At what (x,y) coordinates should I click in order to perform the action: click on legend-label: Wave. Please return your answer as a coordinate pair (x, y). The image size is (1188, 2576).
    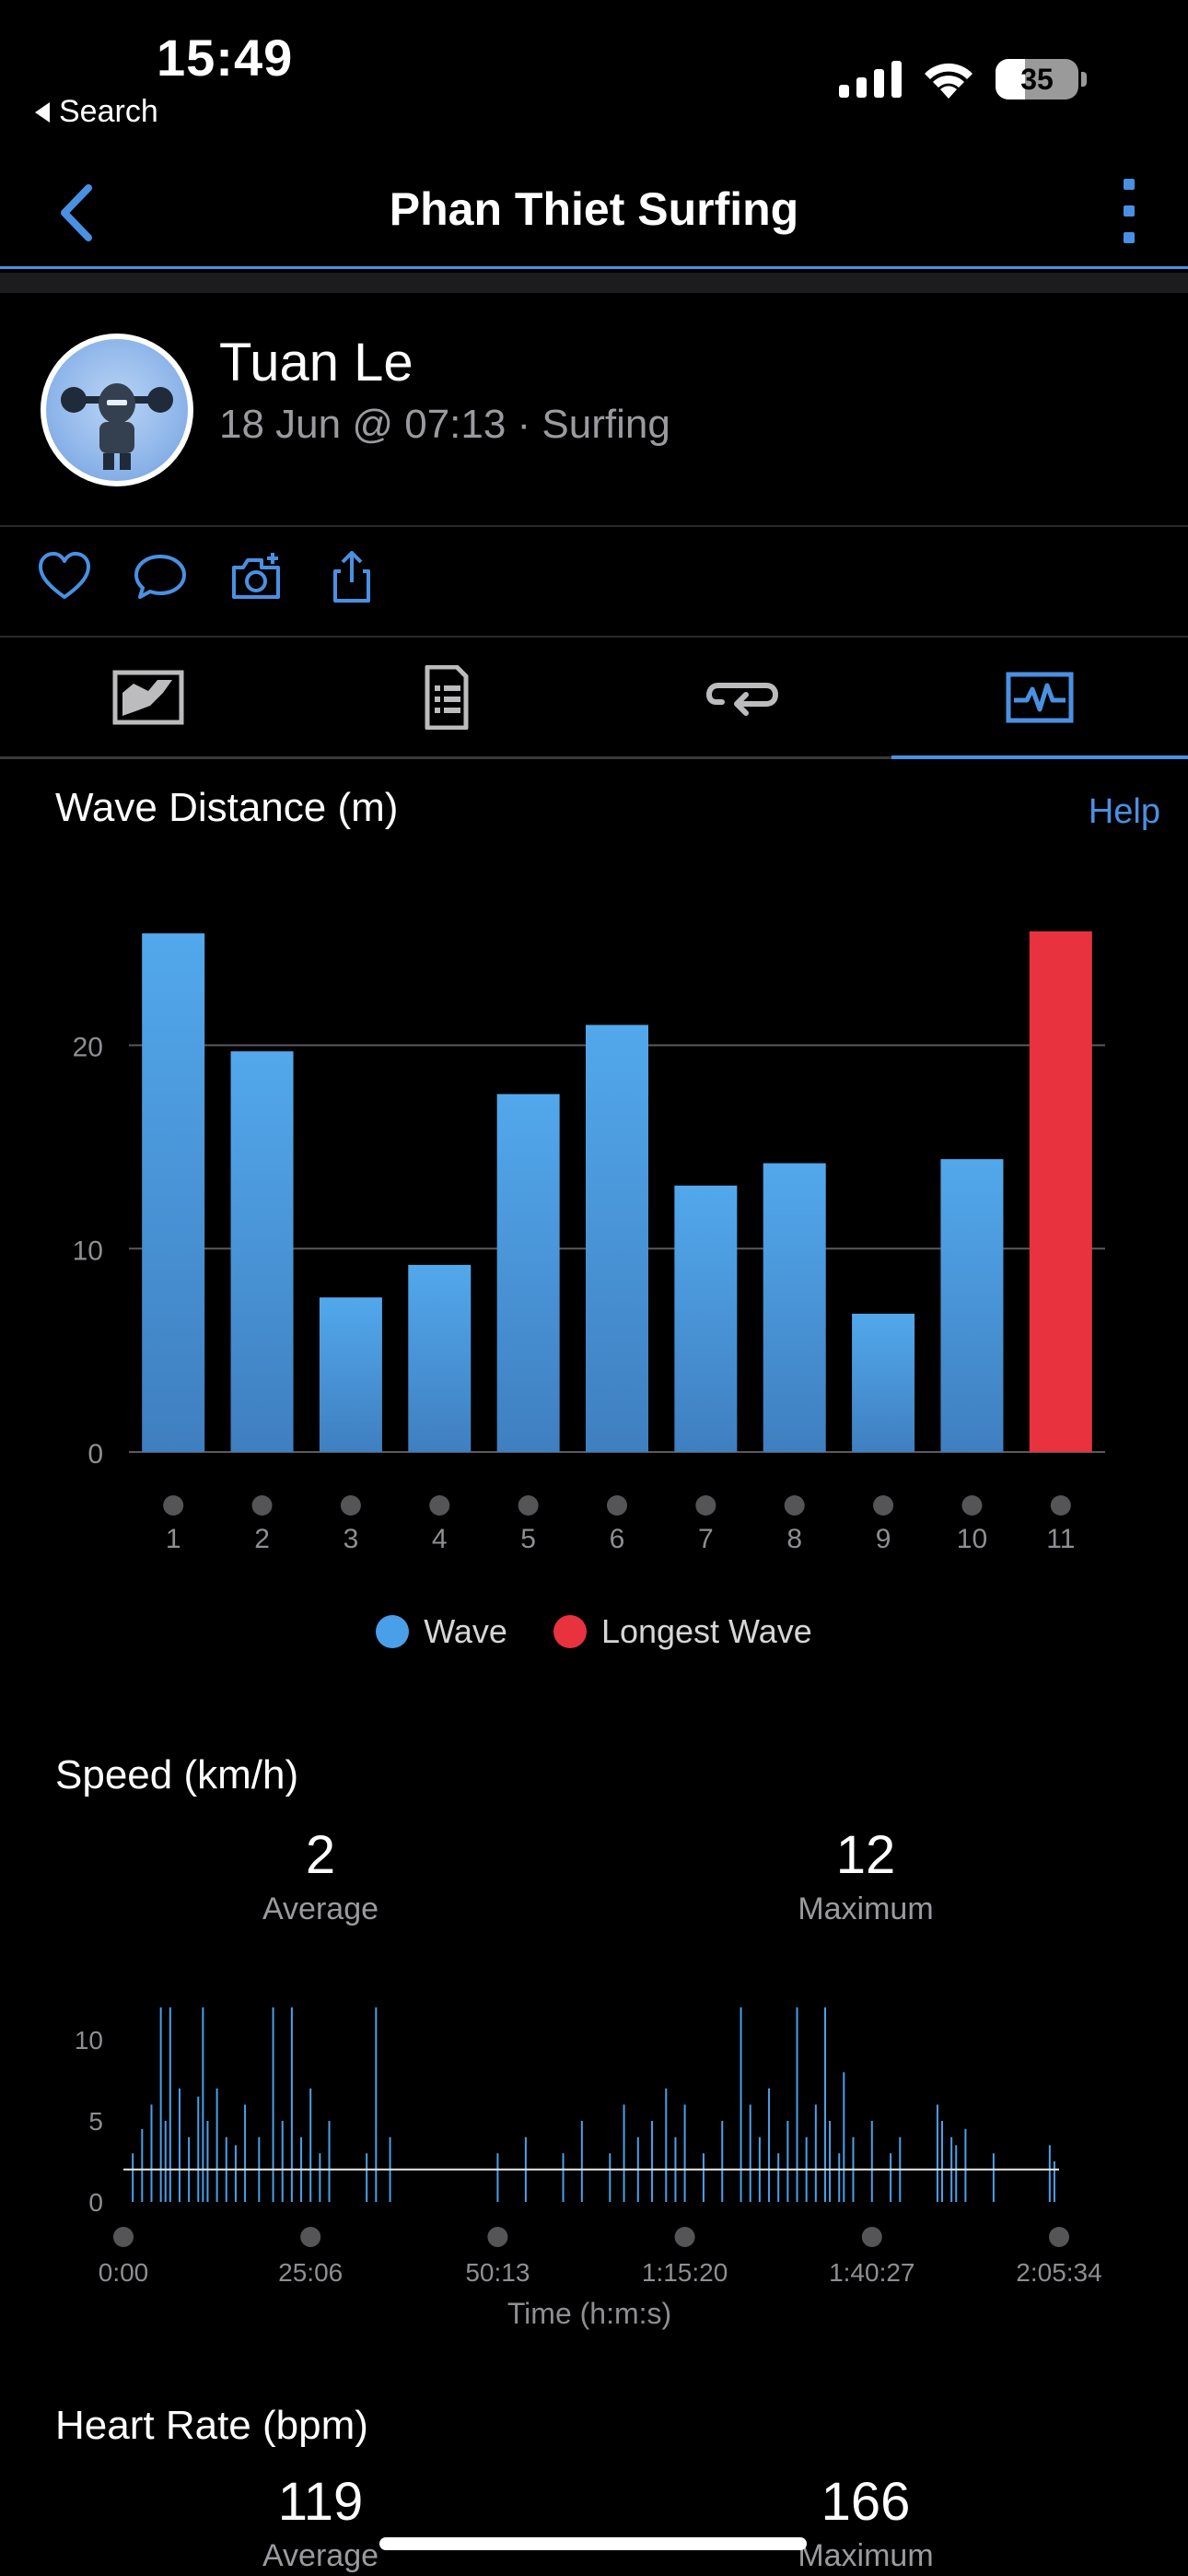
    Looking at the image, I should click on (465, 1631).